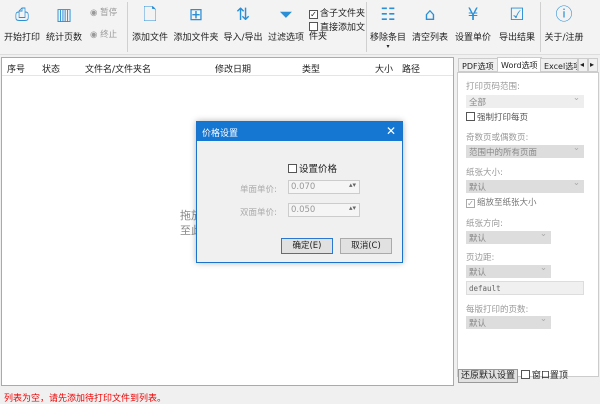 The height and width of the screenshot is (404, 600). Describe the element at coordinates (484, 224) in the screenshot. I see `orientation-label: 纸张方向:` at that location.